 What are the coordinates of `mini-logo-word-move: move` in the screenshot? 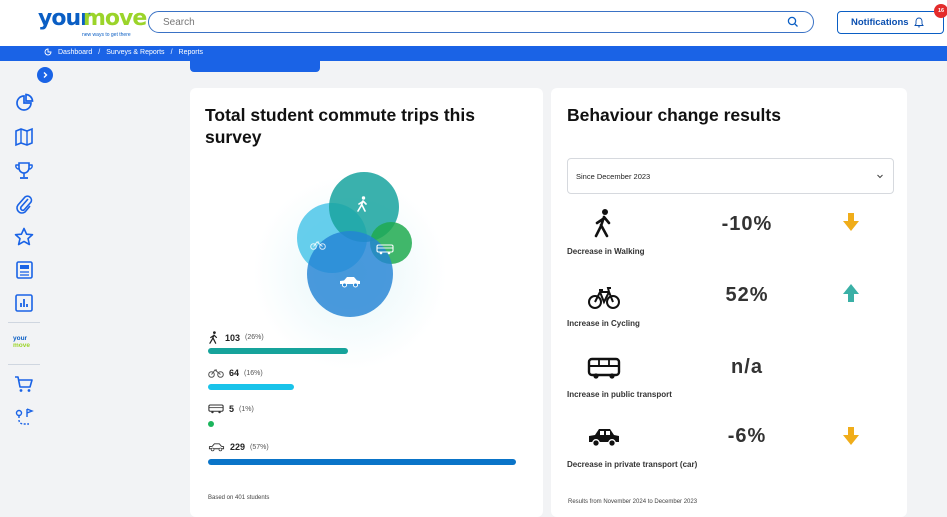 It's located at (21, 345).